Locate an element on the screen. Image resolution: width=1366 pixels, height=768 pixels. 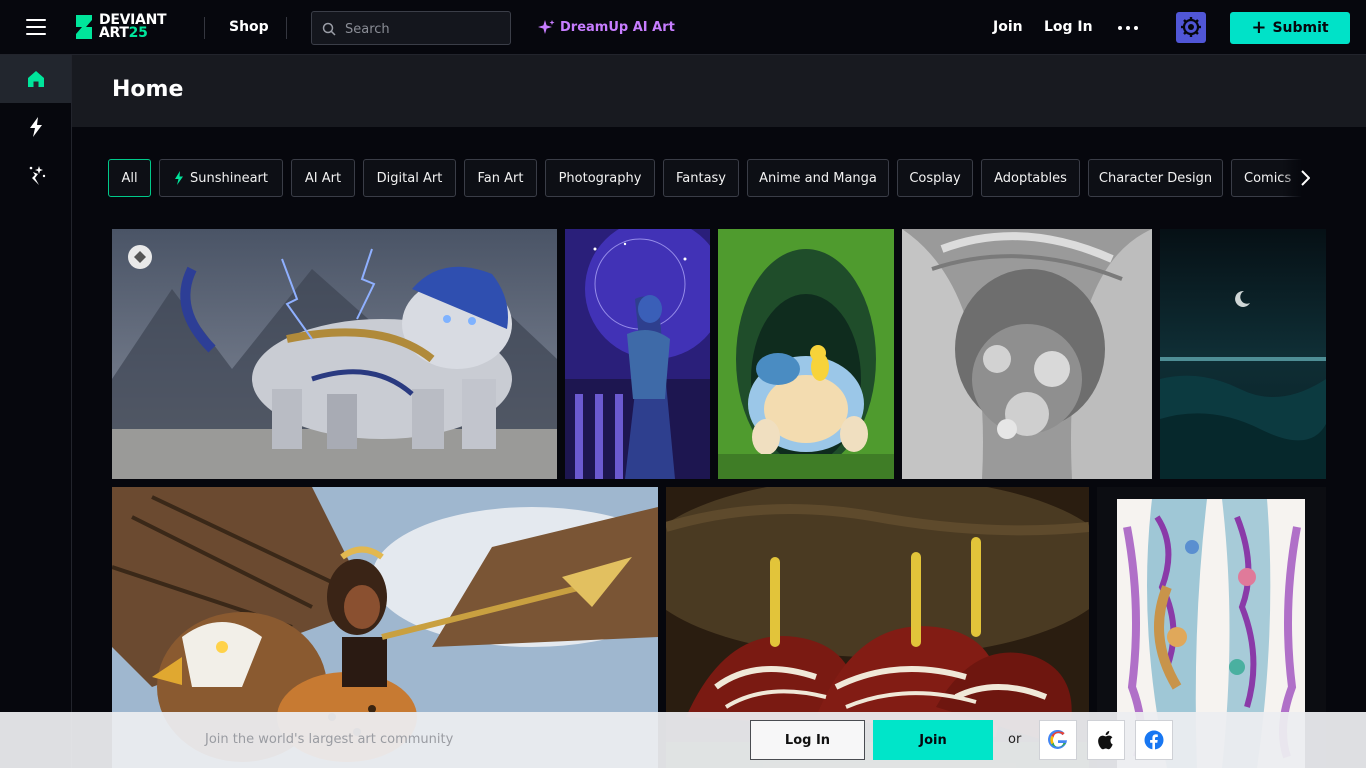
google-login-button is located at coordinates (1058, 740).